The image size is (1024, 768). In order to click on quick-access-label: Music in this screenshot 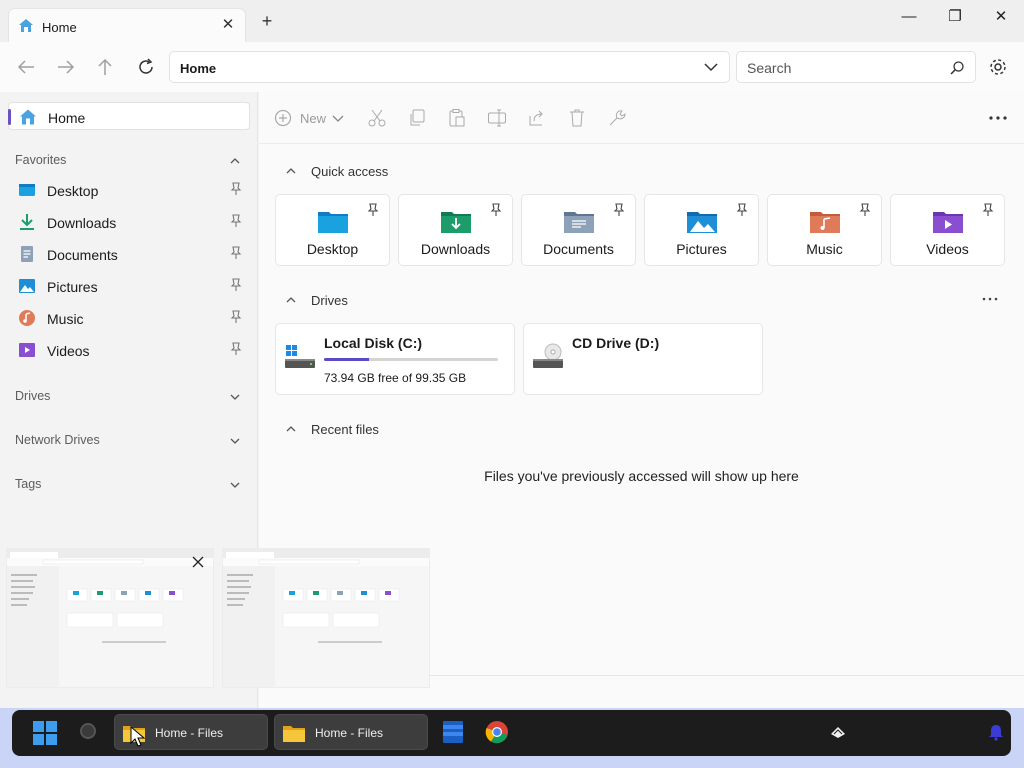, I will do `click(824, 249)`.